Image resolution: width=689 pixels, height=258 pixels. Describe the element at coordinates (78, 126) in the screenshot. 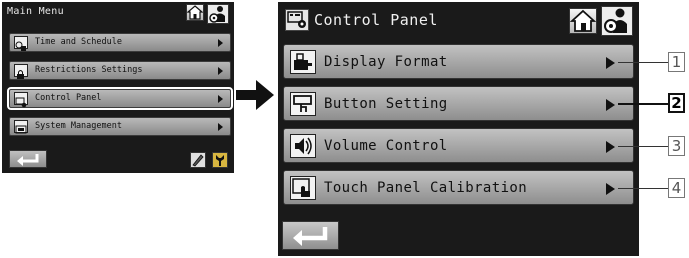

I see `menu-item-label: System Management` at that location.